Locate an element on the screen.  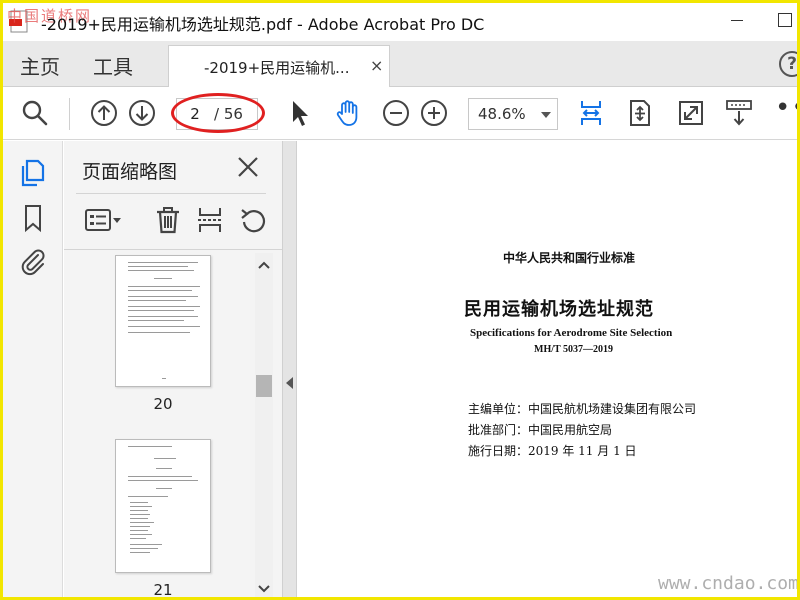
bookmark-icon is located at coordinates (33, 218).